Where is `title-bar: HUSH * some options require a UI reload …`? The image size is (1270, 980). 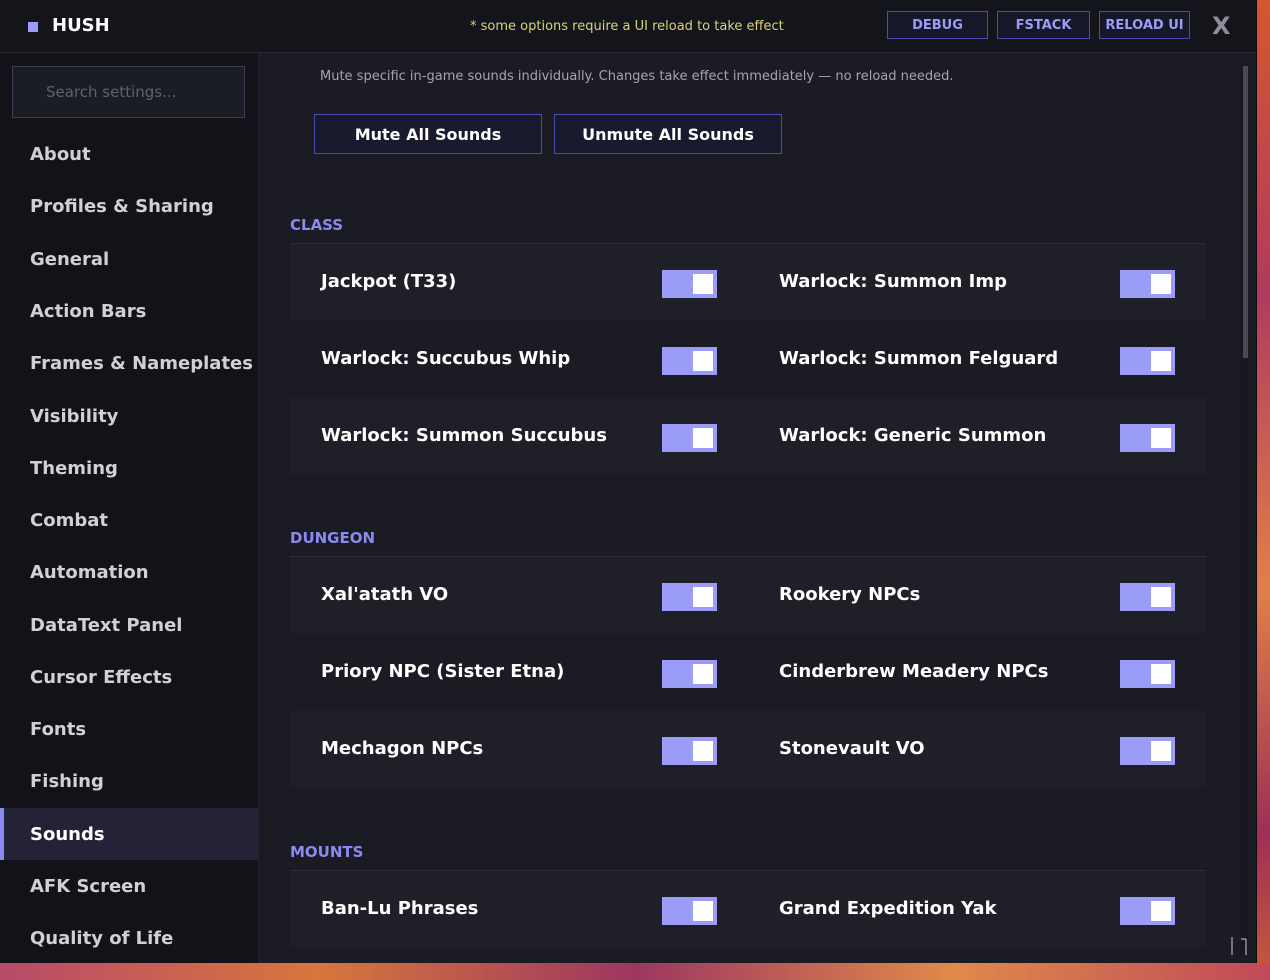
title-bar: HUSH * some options require a UI reload … is located at coordinates (628, 26).